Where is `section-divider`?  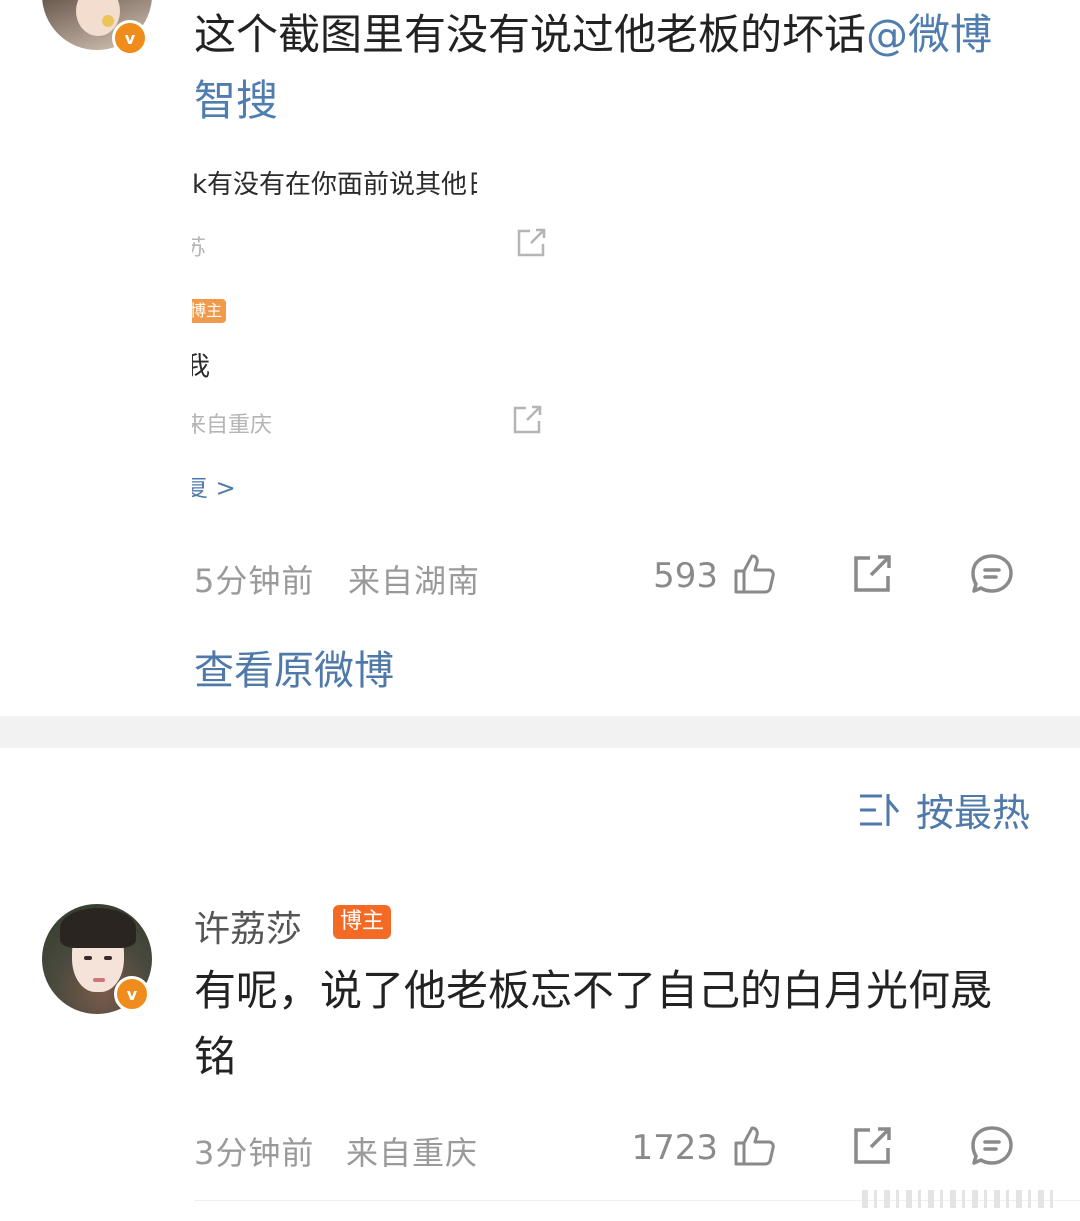 section-divider is located at coordinates (540, 732).